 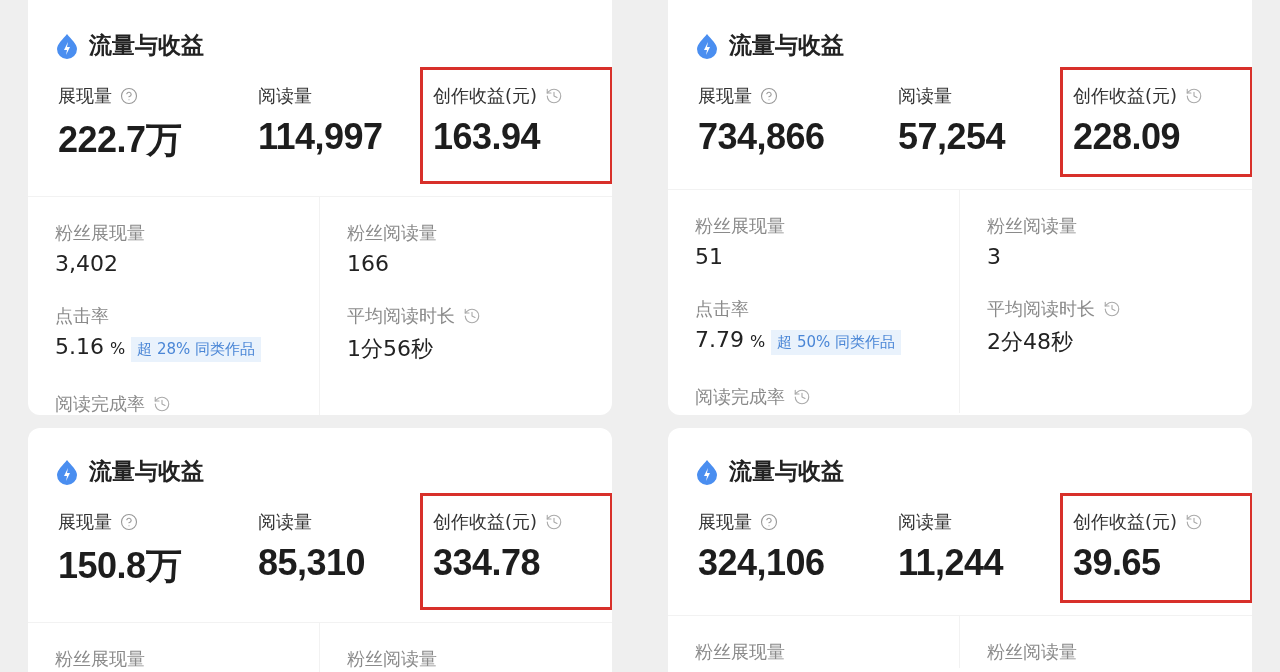 What do you see at coordinates (79, 346) in the screenshot?
I see `metric-value: 5.16` at bounding box center [79, 346].